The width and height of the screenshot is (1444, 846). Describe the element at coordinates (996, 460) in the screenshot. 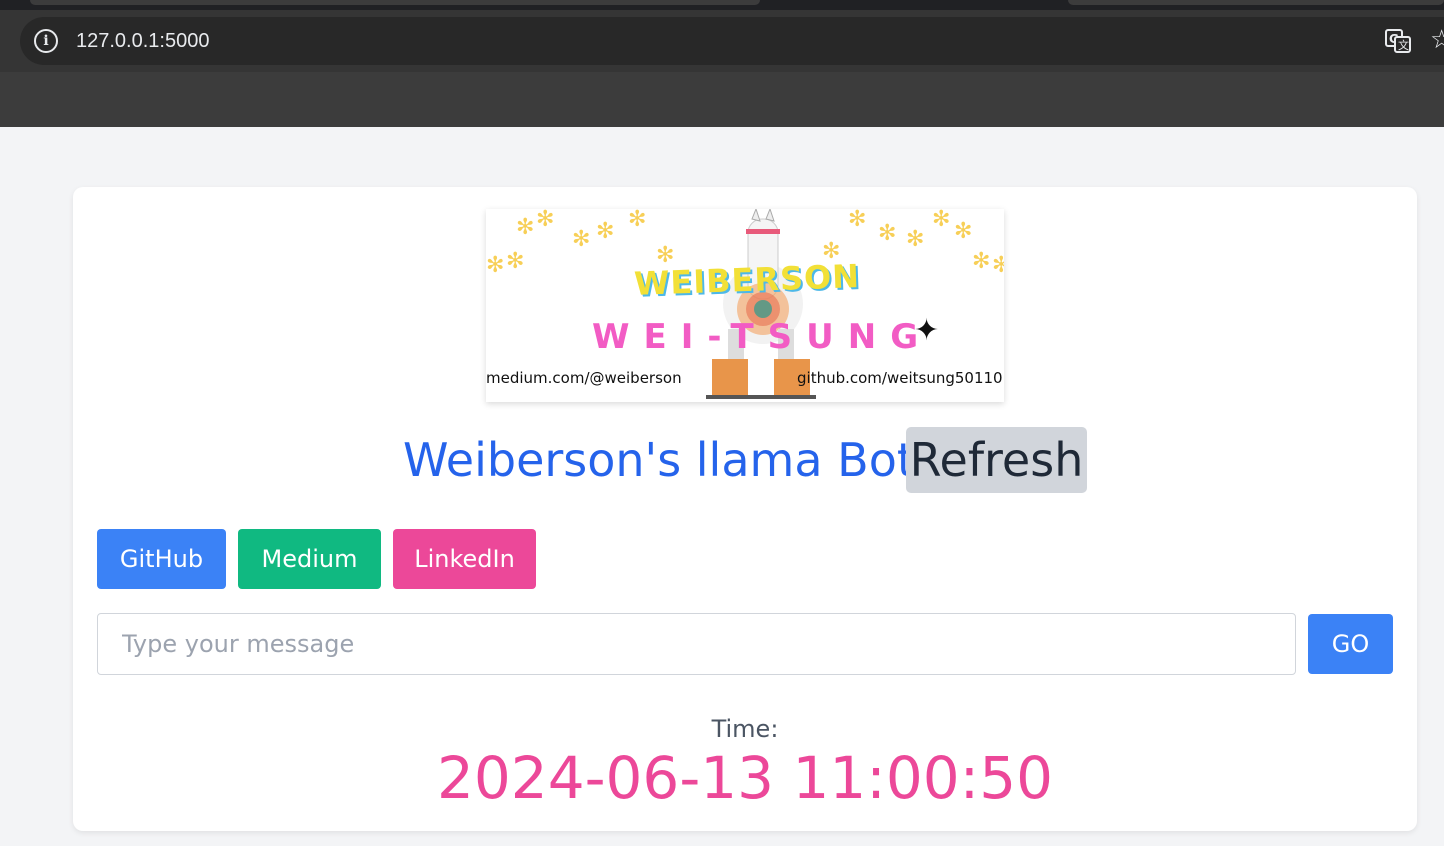

I see `refresh-button: Refresh` at that location.